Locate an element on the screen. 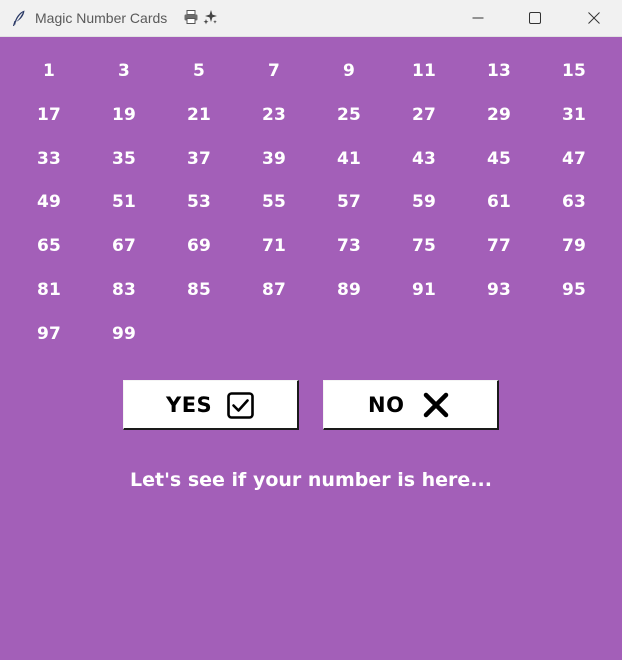 This screenshot has width=622, height=660. card-number: 17 is located at coordinates (49, 114).